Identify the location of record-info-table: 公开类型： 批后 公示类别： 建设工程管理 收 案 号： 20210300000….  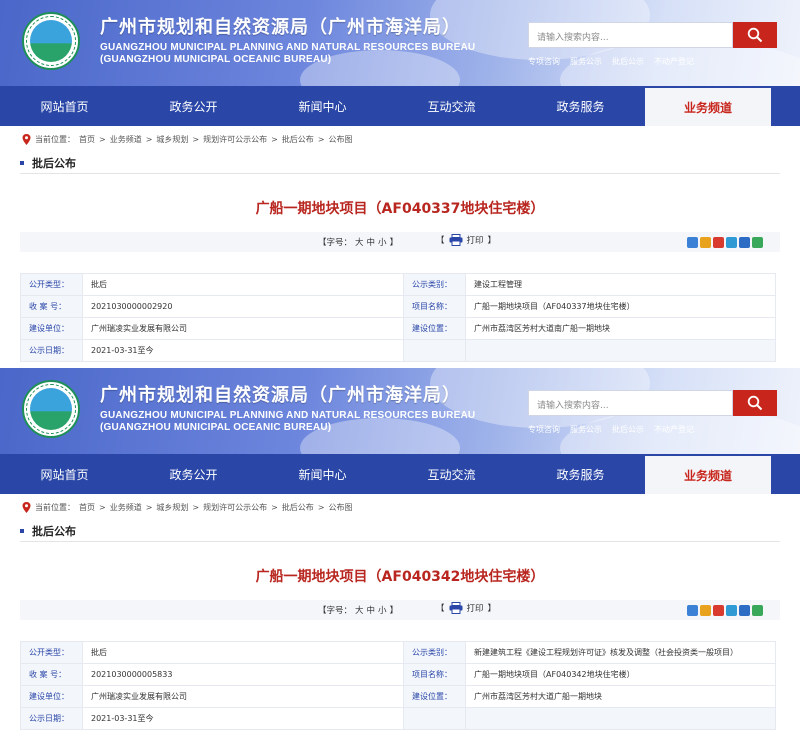
(398, 317).